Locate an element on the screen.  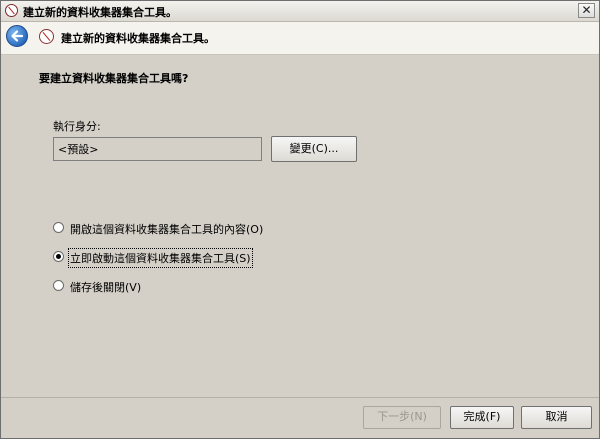
footer-divider is located at coordinates (300, 397).